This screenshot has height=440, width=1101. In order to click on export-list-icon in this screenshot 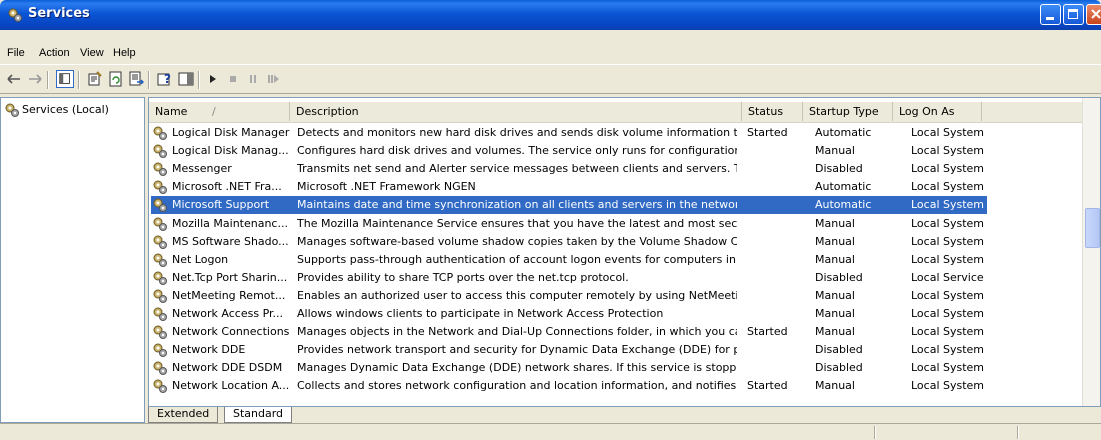, I will do `click(136, 79)`.